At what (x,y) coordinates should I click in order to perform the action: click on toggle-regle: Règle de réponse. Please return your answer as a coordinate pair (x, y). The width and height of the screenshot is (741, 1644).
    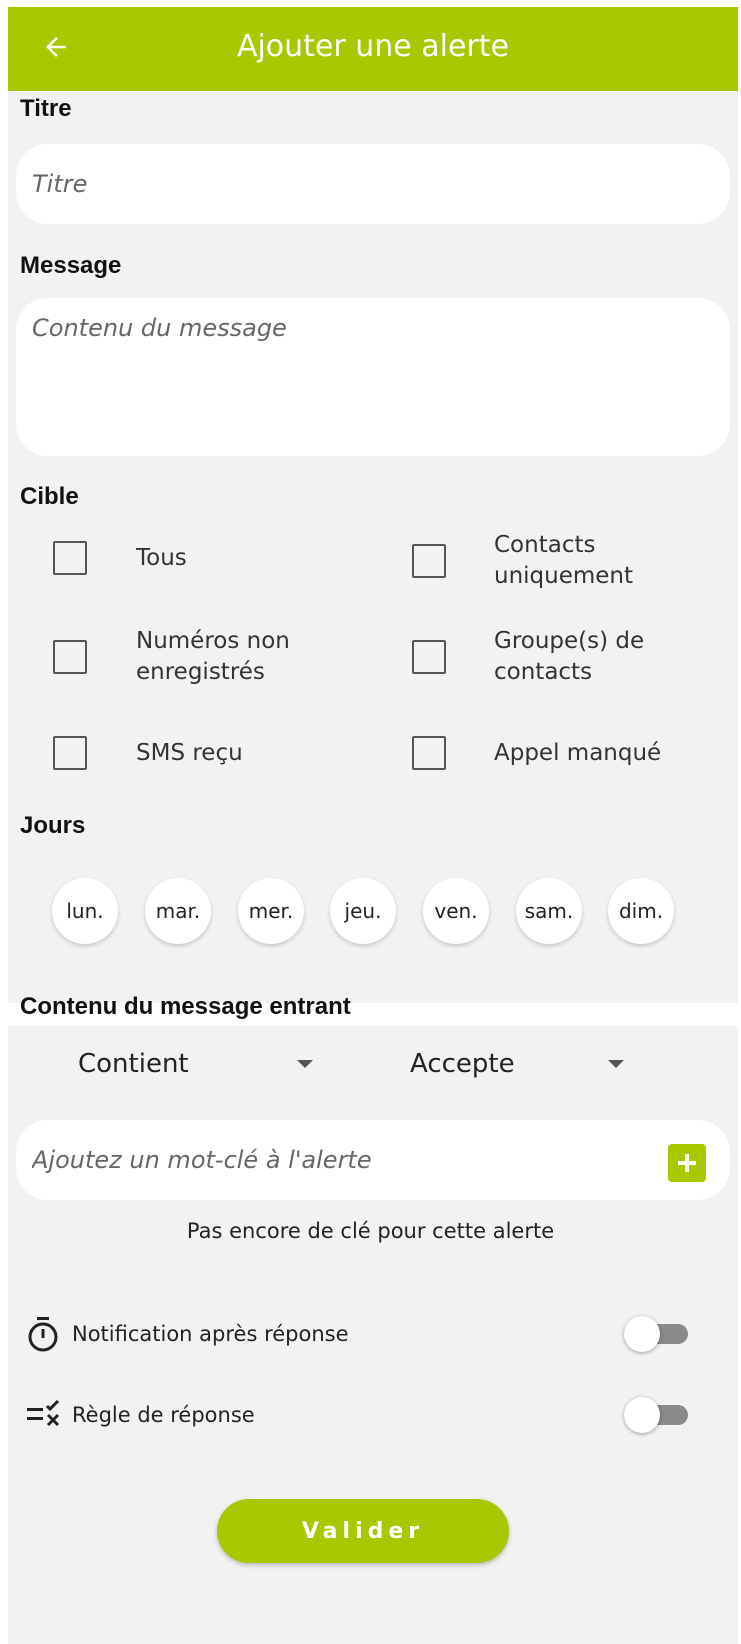
    Looking at the image, I should click on (357, 1415).